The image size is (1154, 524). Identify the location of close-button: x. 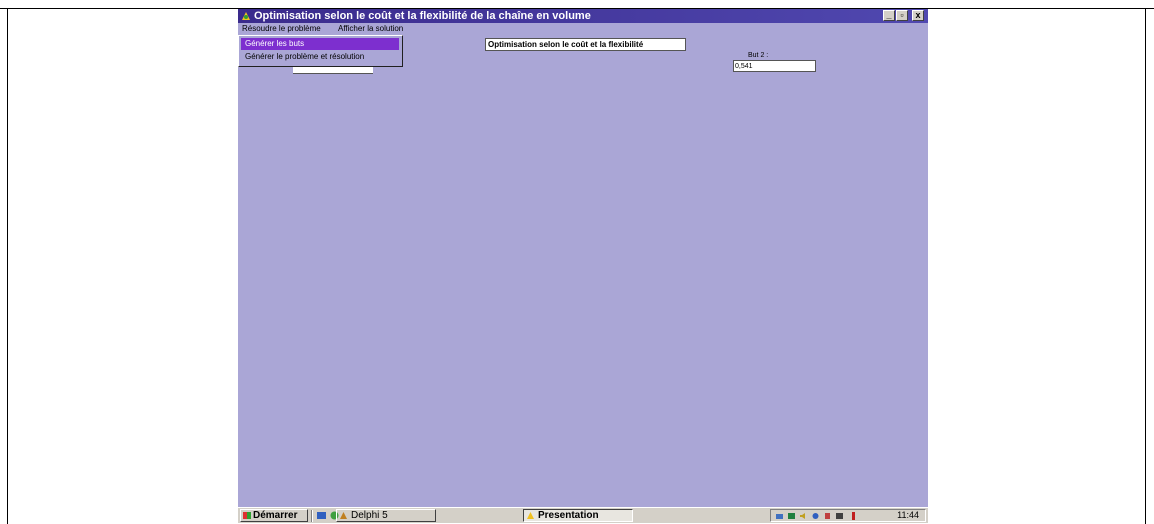
(918, 15).